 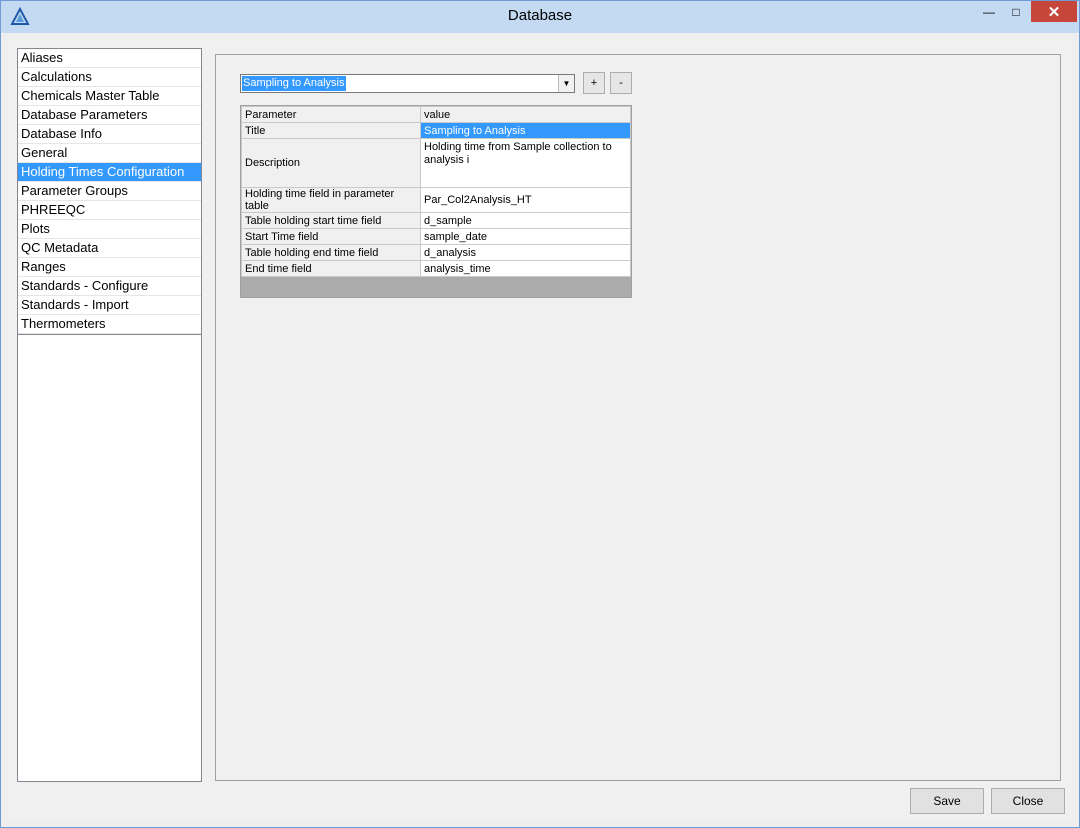 I want to click on value-cell: Sampling to Analysis, so click(x=525, y=130).